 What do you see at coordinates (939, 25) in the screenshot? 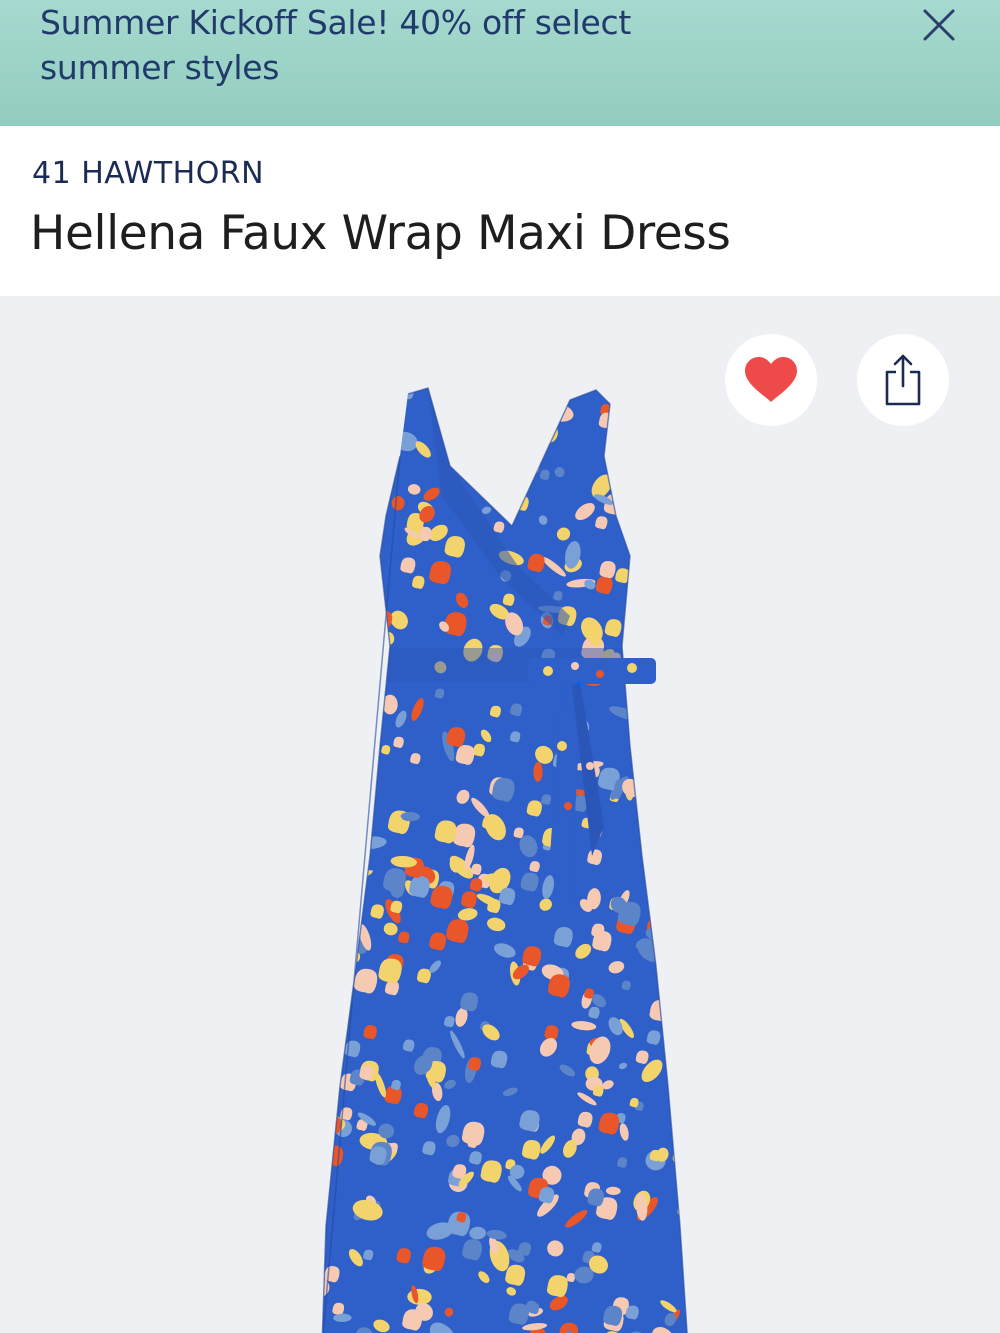
I see `close-icon` at bounding box center [939, 25].